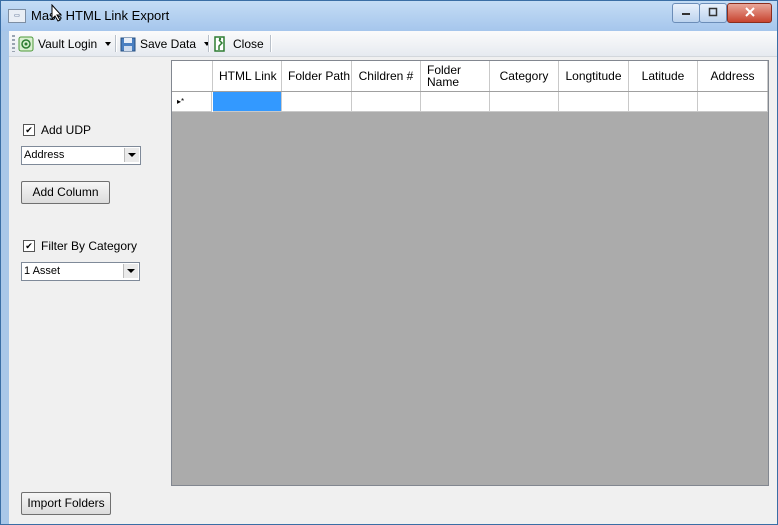 The width and height of the screenshot is (778, 525). Describe the element at coordinates (248, 43) in the screenshot. I see `close-label: Close` at that location.